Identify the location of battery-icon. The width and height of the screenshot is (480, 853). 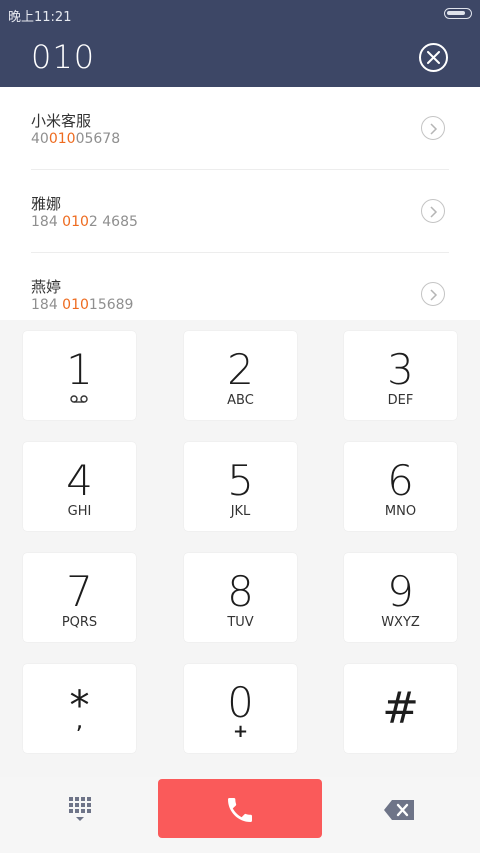
(458, 13).